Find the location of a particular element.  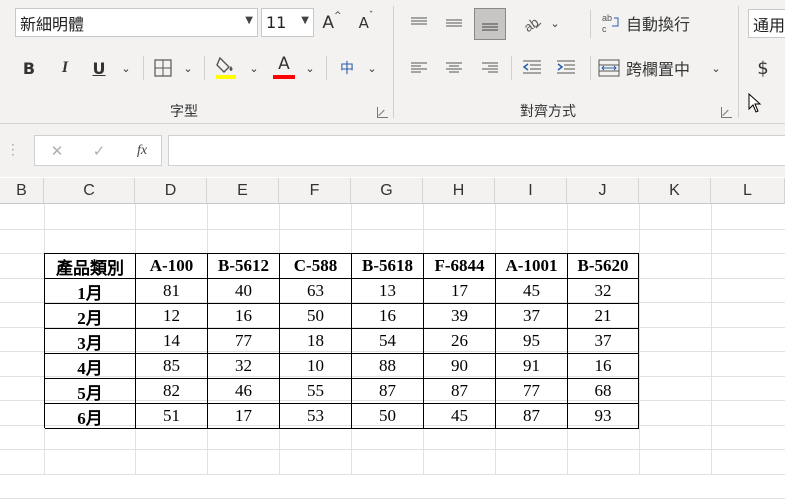

phonetic-guide-button: 中 is located at coordinates (347, 68).